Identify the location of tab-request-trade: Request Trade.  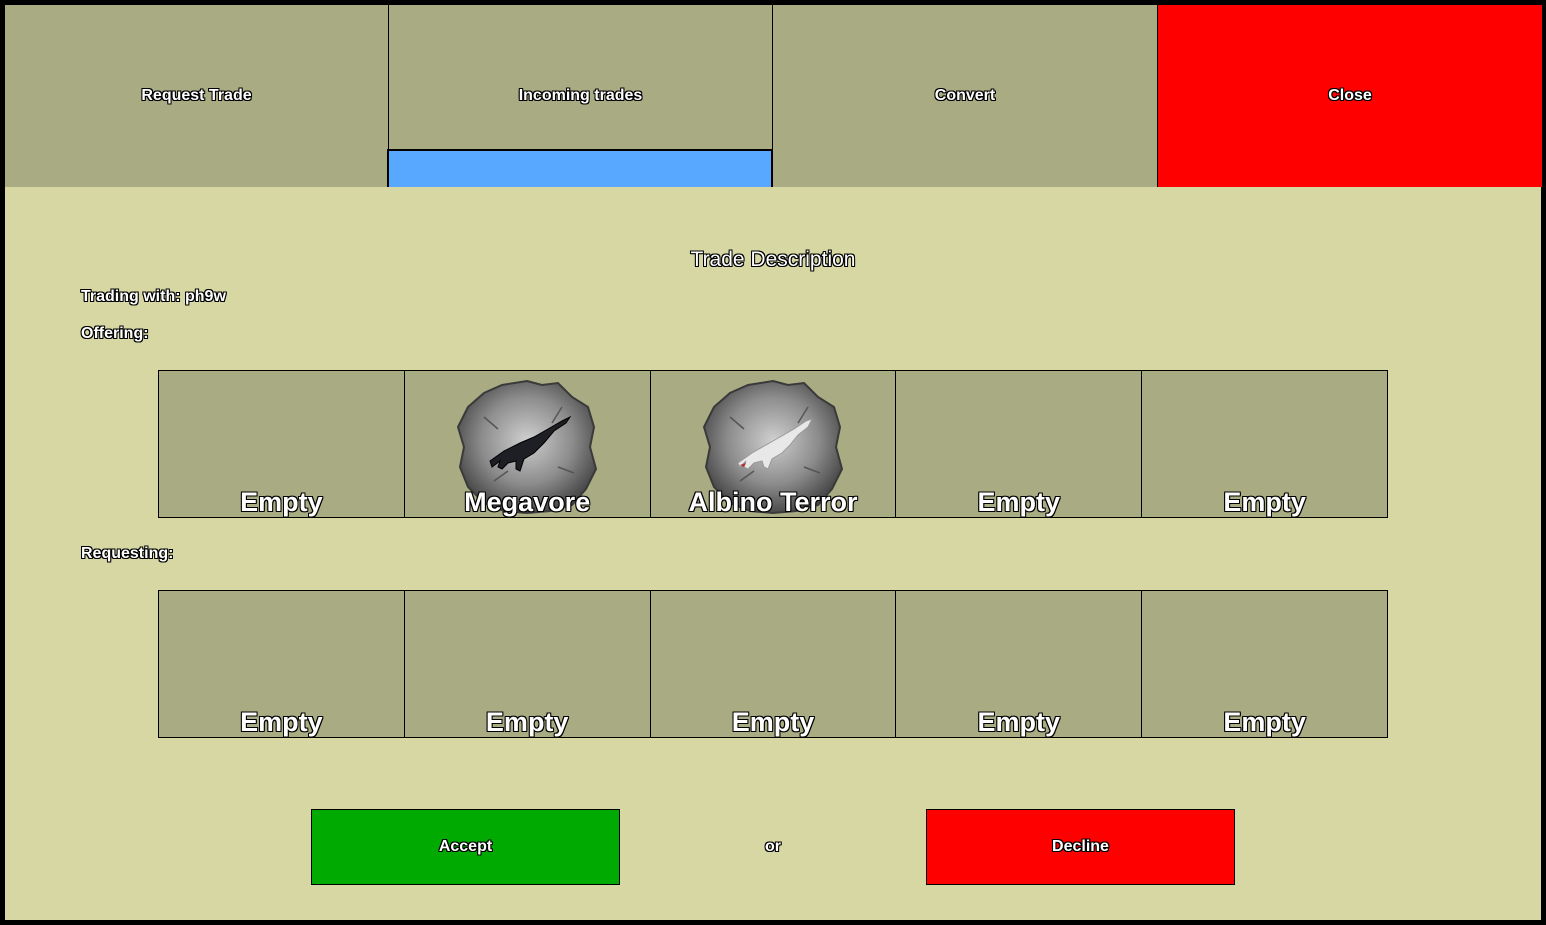
(197, 96).